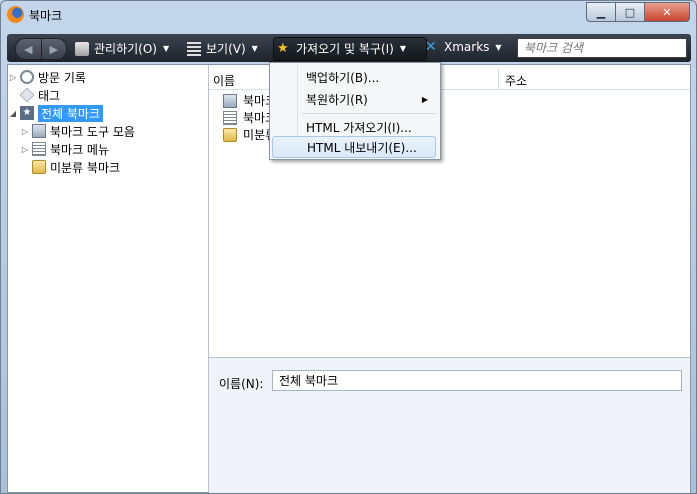 The height and width of the screenshot is (494, 697). Describe the element at coordinates (516, 80) in the screenshot. I see `column-header-location: 주소` at that location.